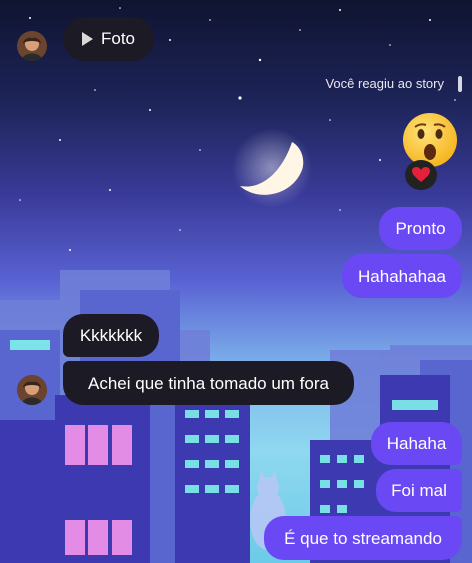  What do you see at coordinates (118, 38) in the screenshot?
I see `story-media-label: Foto` at bounding box center [118, 38].